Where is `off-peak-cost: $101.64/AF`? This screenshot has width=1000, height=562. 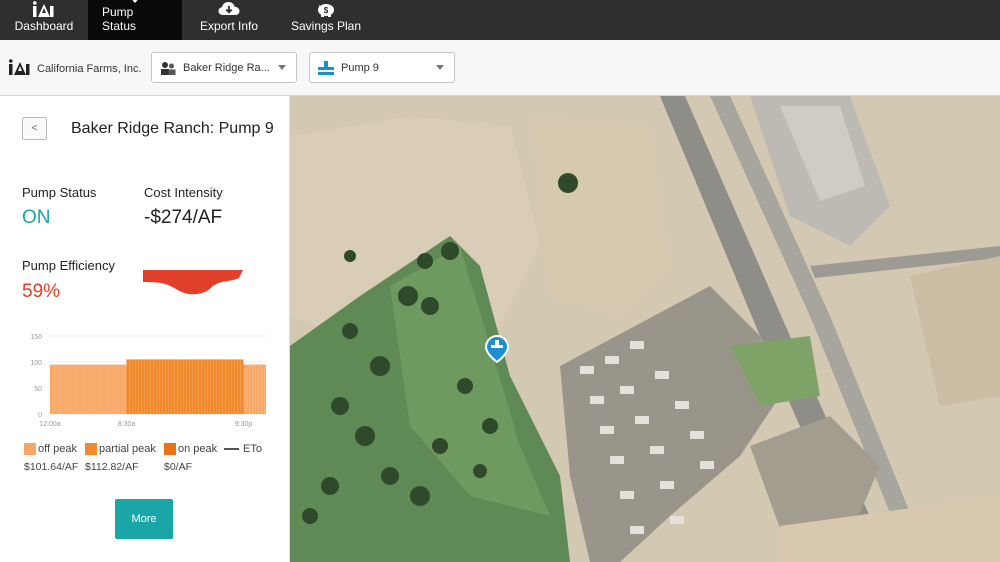
off-peak-cost: $101.64/AF is located at coordinates (51, 467).